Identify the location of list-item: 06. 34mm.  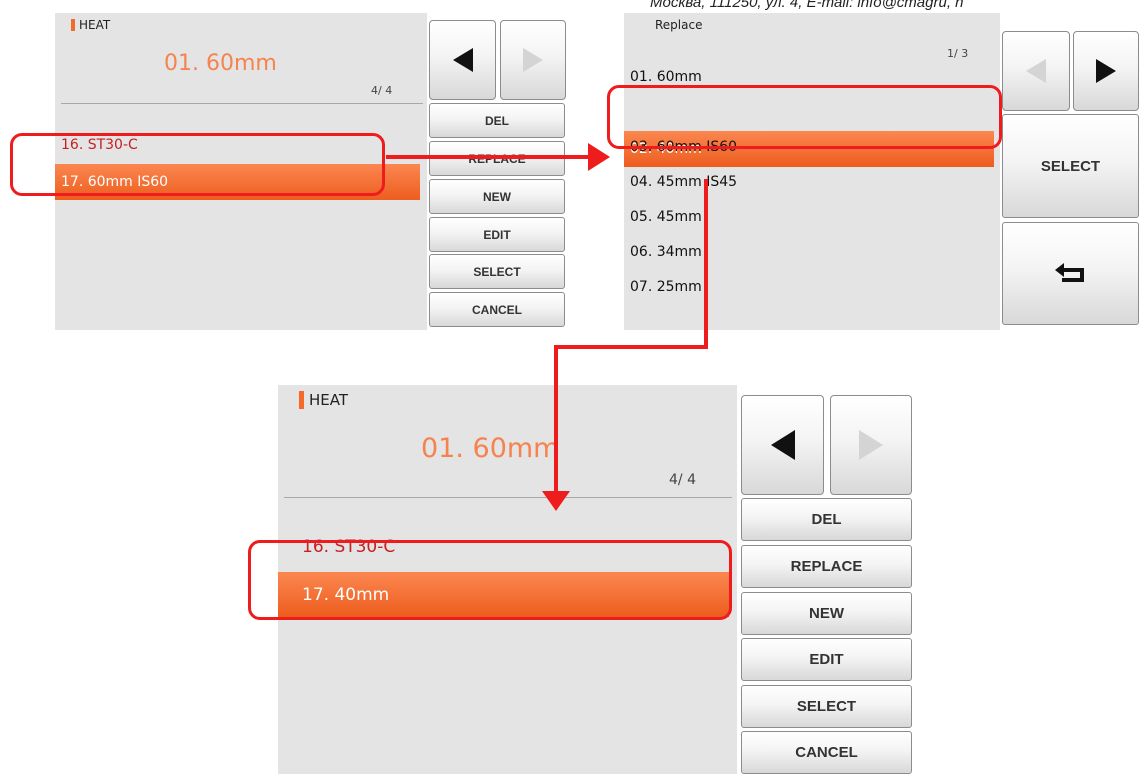
(666, 252).